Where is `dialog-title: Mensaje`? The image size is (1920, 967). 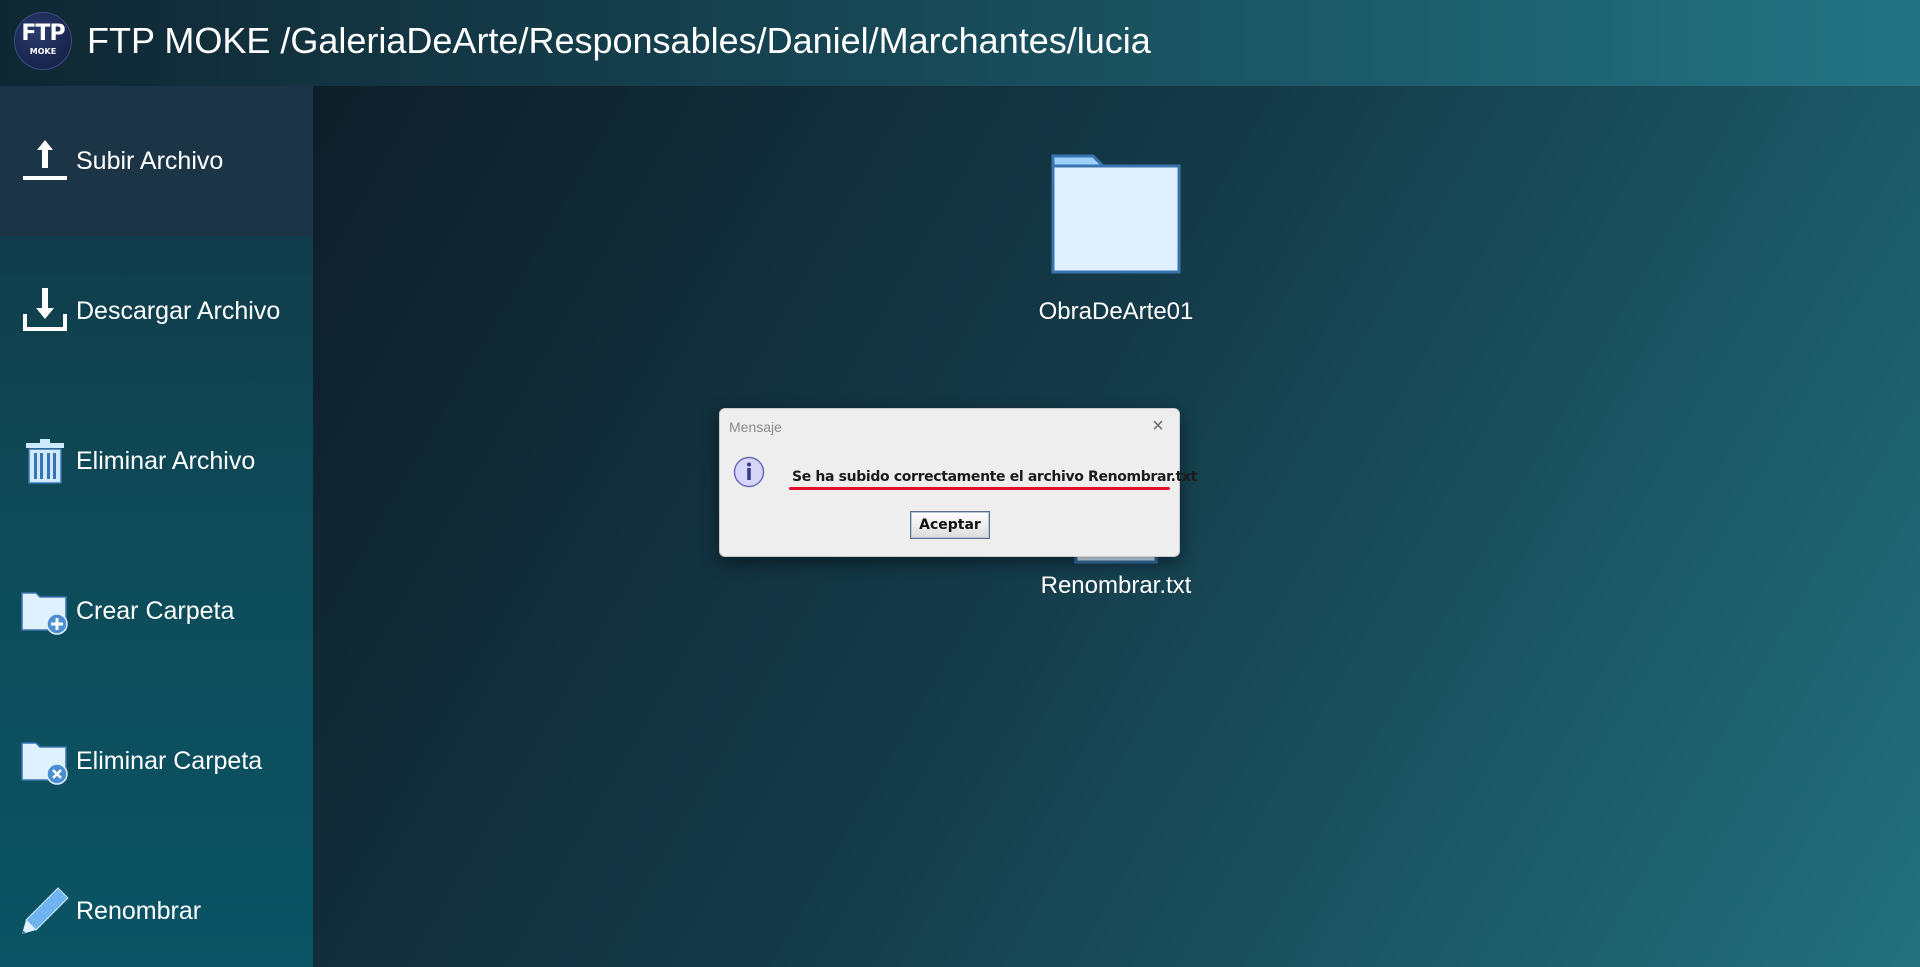 dialog-title: Mensaje is located at coordinates (755, 427).